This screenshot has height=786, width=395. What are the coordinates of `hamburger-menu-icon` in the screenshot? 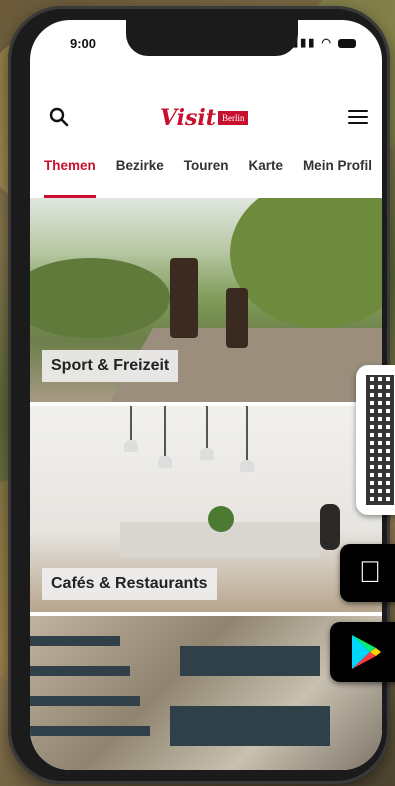 It's located at (358, 117).